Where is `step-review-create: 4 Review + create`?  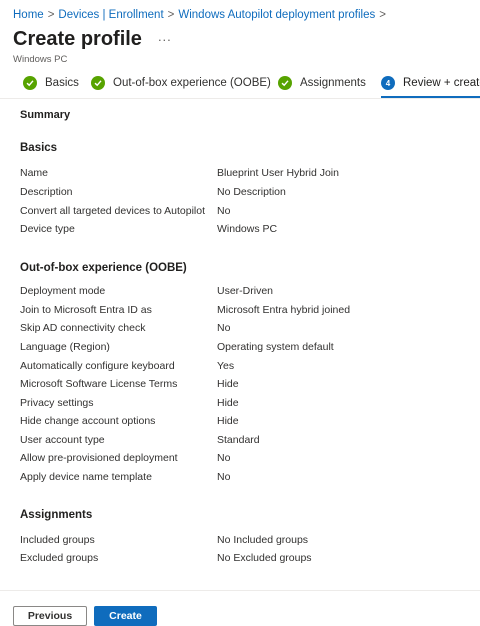
step-review-create: 4 Review + create is located at coordinates (430, 83).